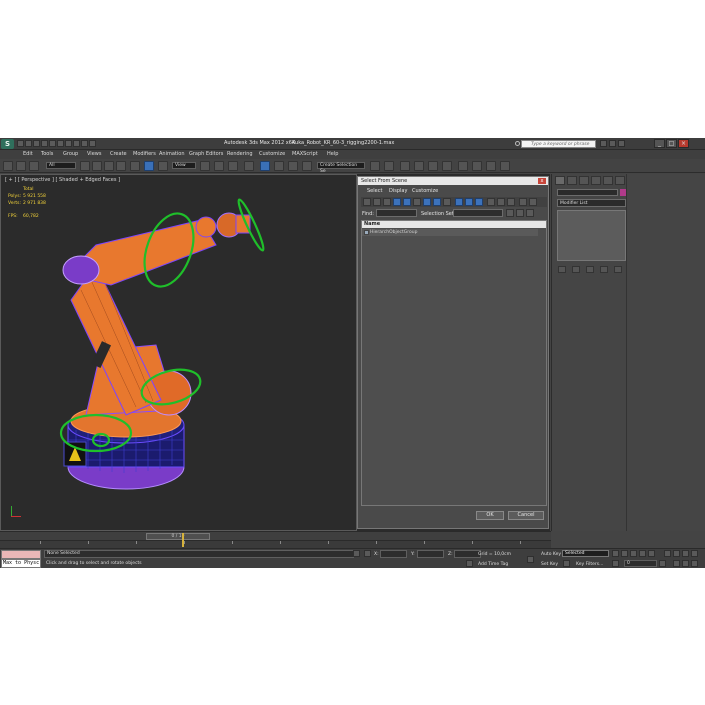 The height and width of the screenshot is (705, 705). What do you see at coordinates (562, 269) in the screenshot?
I see `pin-stack-icon` at bounding box center [562, 269].